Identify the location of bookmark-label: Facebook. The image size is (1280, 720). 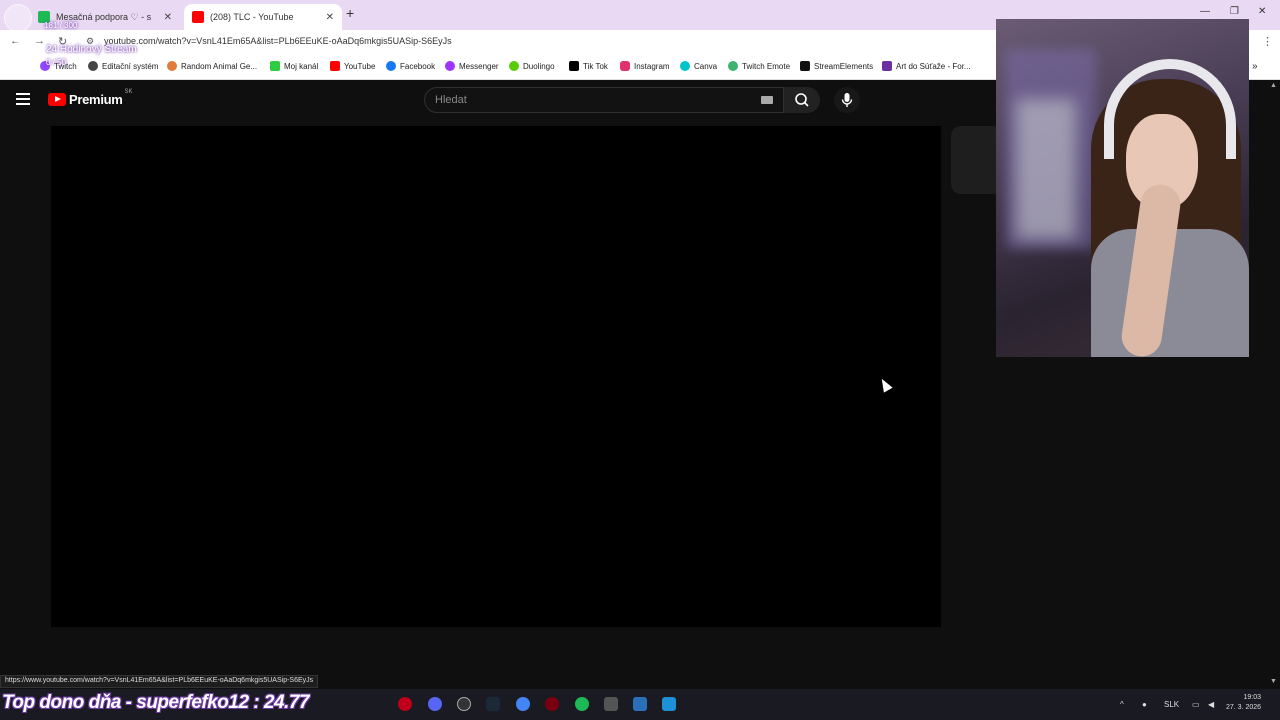
(418, 66).